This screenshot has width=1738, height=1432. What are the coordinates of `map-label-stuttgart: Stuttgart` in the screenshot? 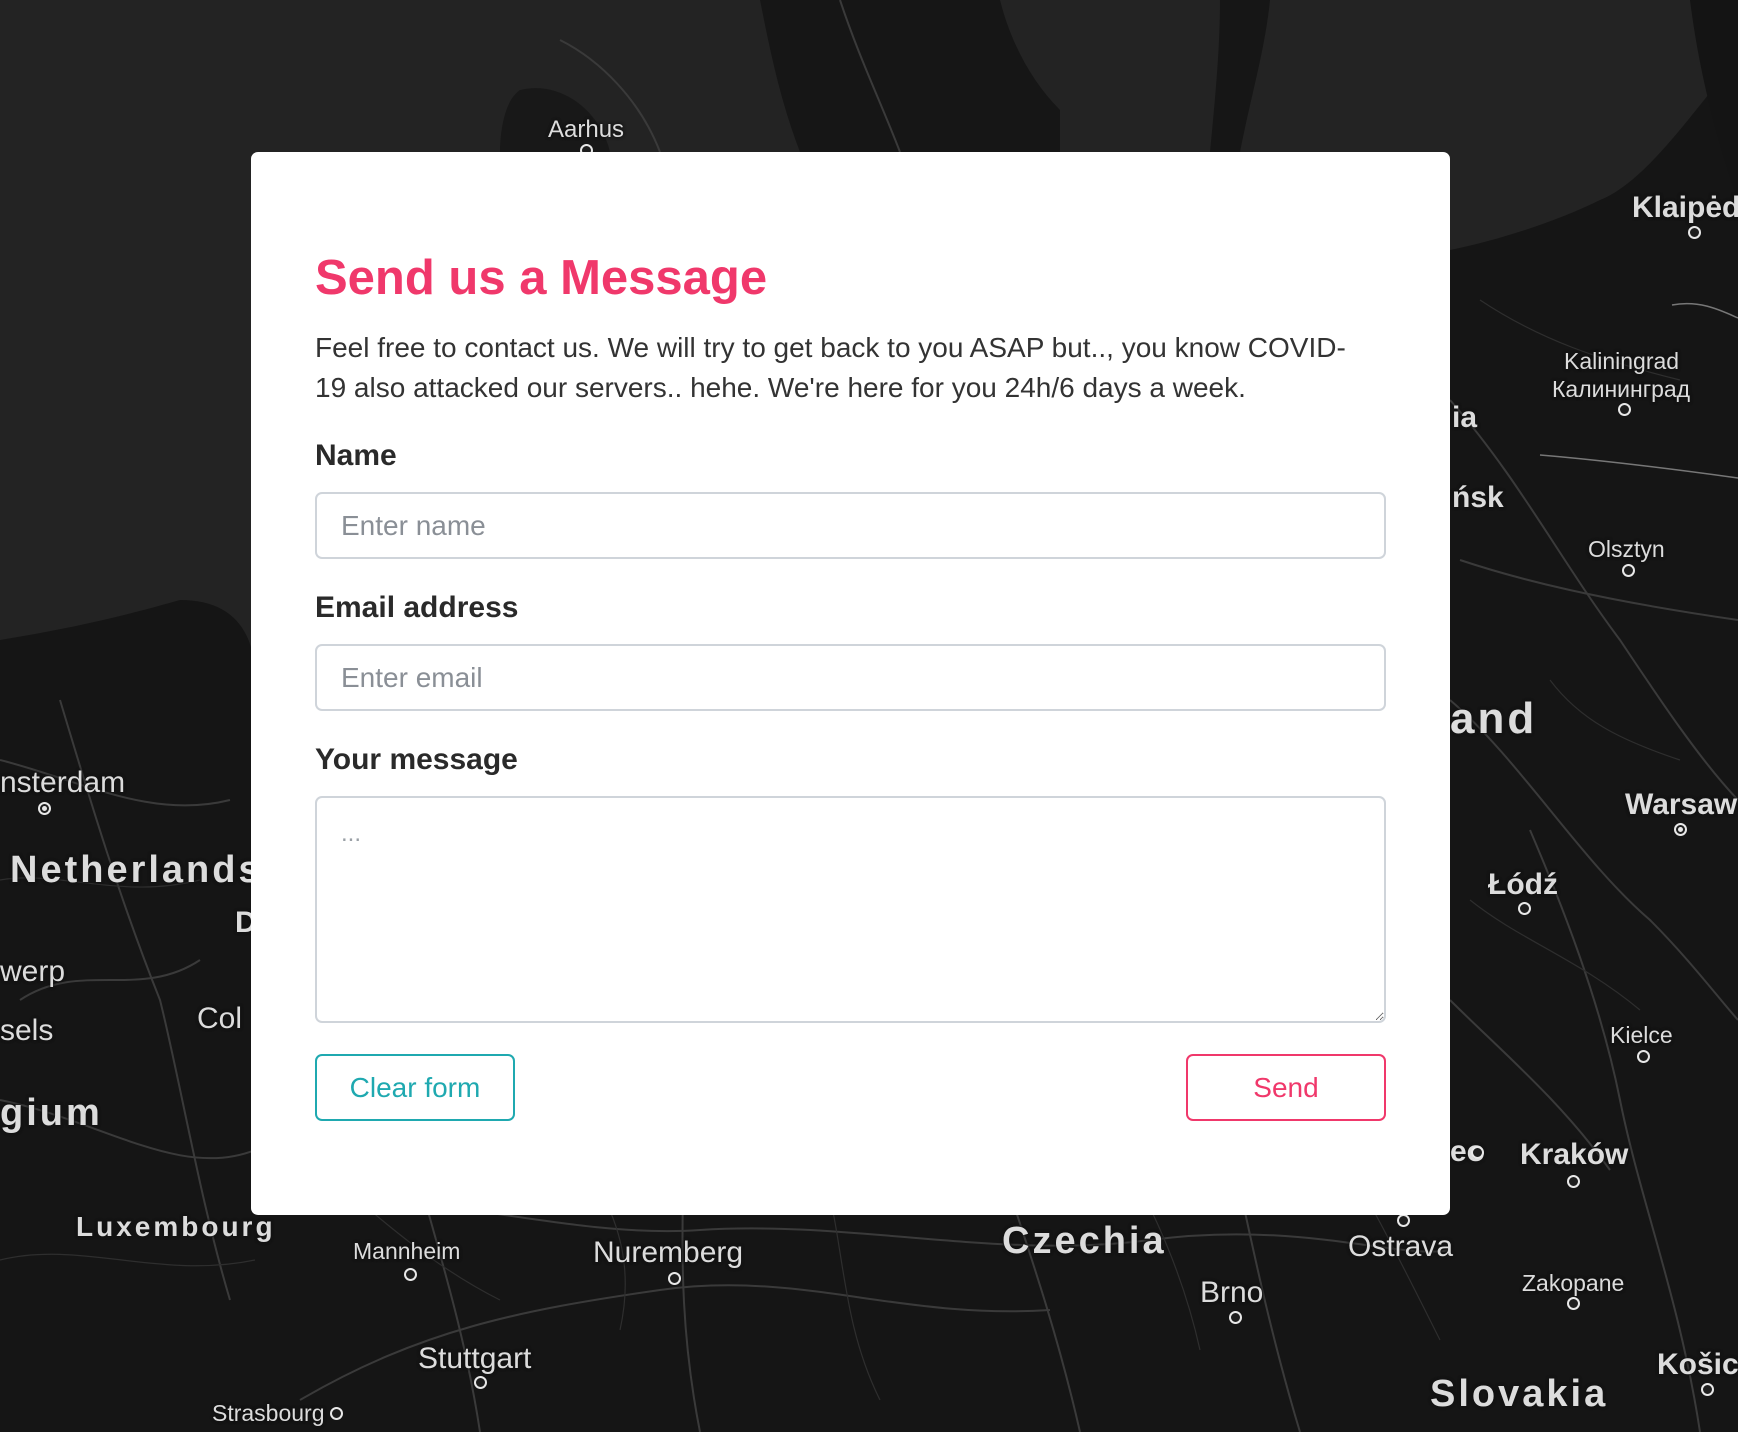 It's located at (475, 1358).